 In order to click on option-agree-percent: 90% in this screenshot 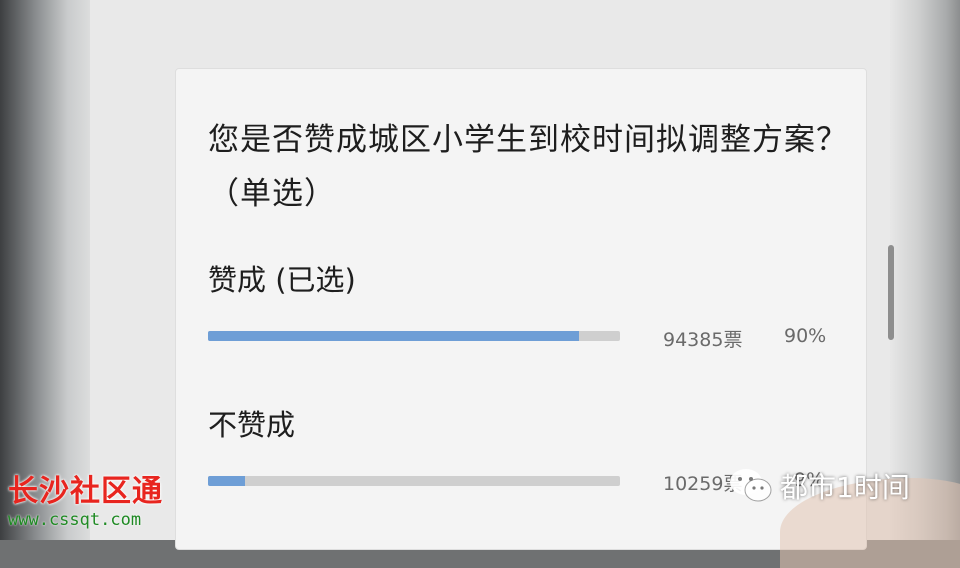, I will do `click(805, 336)`.